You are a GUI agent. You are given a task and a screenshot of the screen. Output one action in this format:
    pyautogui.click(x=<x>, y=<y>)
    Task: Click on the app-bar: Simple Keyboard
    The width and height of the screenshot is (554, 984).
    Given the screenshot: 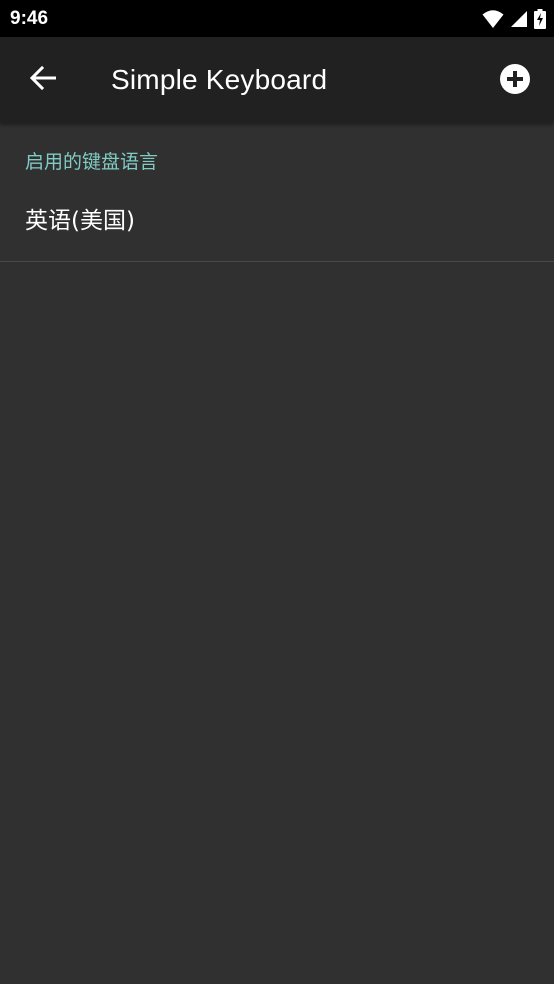 What is the action you would take?
    pyautogui.click(x=277, y=80)
    